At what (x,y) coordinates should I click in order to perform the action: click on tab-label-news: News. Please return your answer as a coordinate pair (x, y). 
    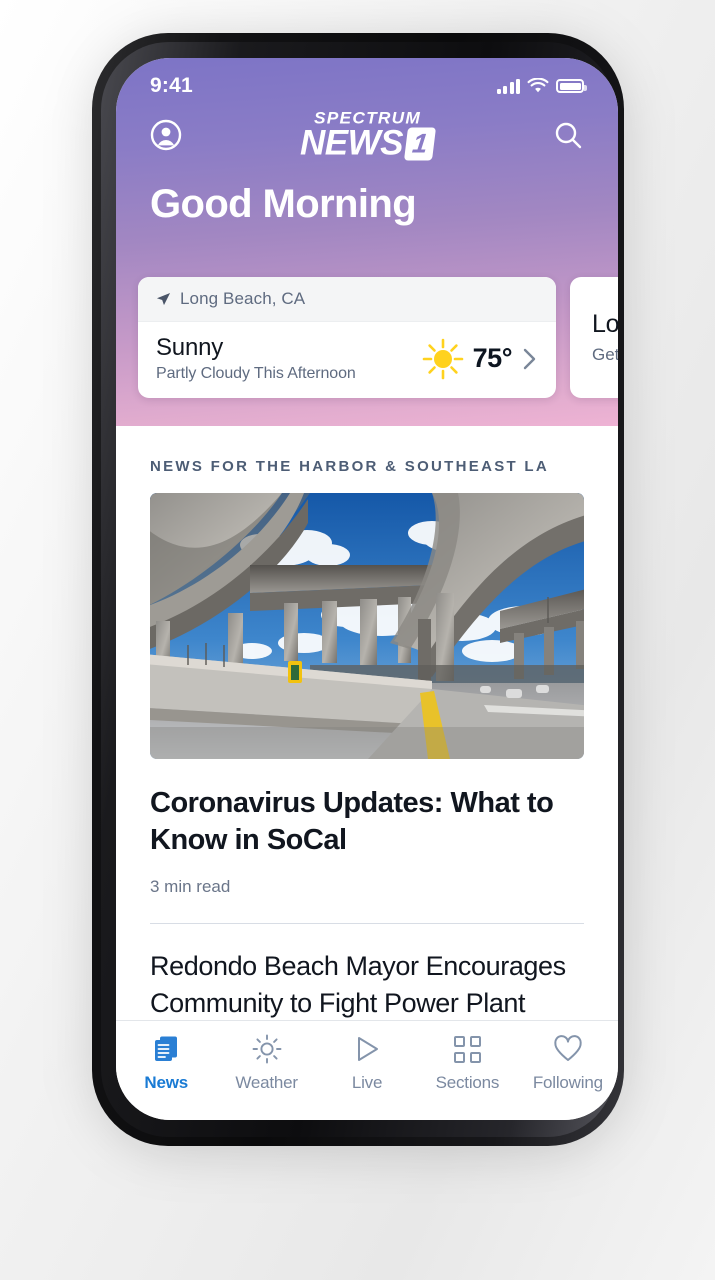
    Looking at the image, I should click on (166, 1082).